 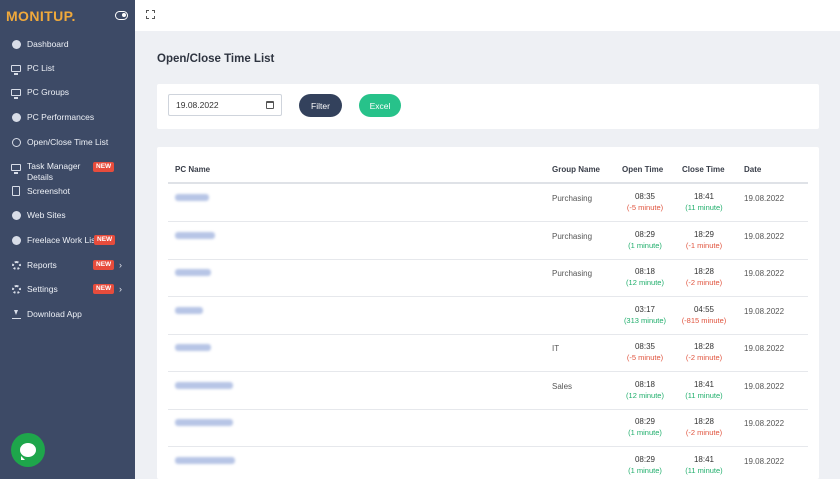 I want to click on page-title: Open/Close Time List, so click(x=216, y=59).